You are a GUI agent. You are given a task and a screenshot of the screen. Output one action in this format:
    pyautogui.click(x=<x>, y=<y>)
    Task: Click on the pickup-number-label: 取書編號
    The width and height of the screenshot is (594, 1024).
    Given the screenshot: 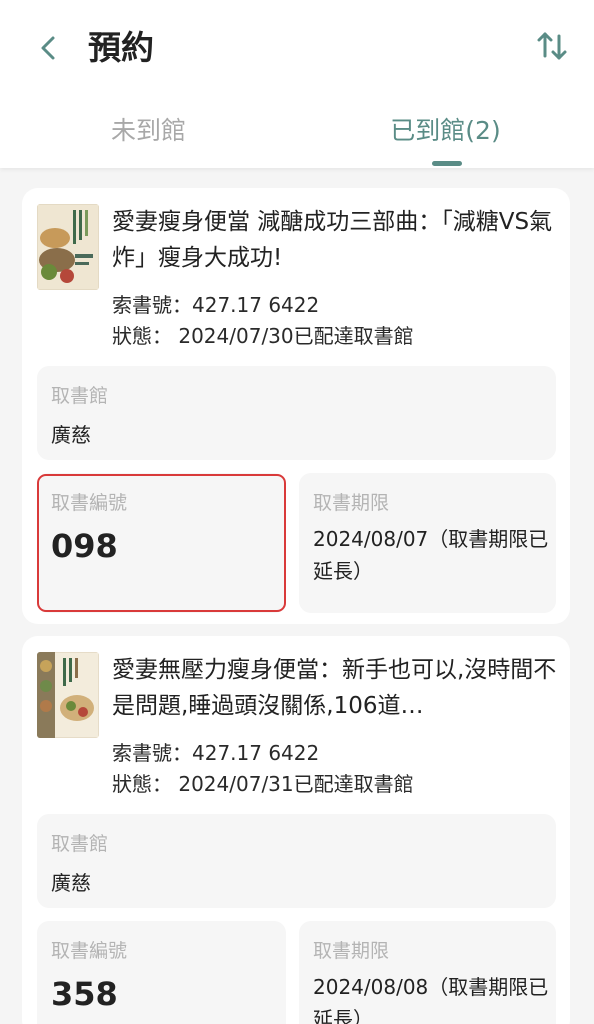 What is the action you would take?
    pyautogui.click(x=89, y=951)
    